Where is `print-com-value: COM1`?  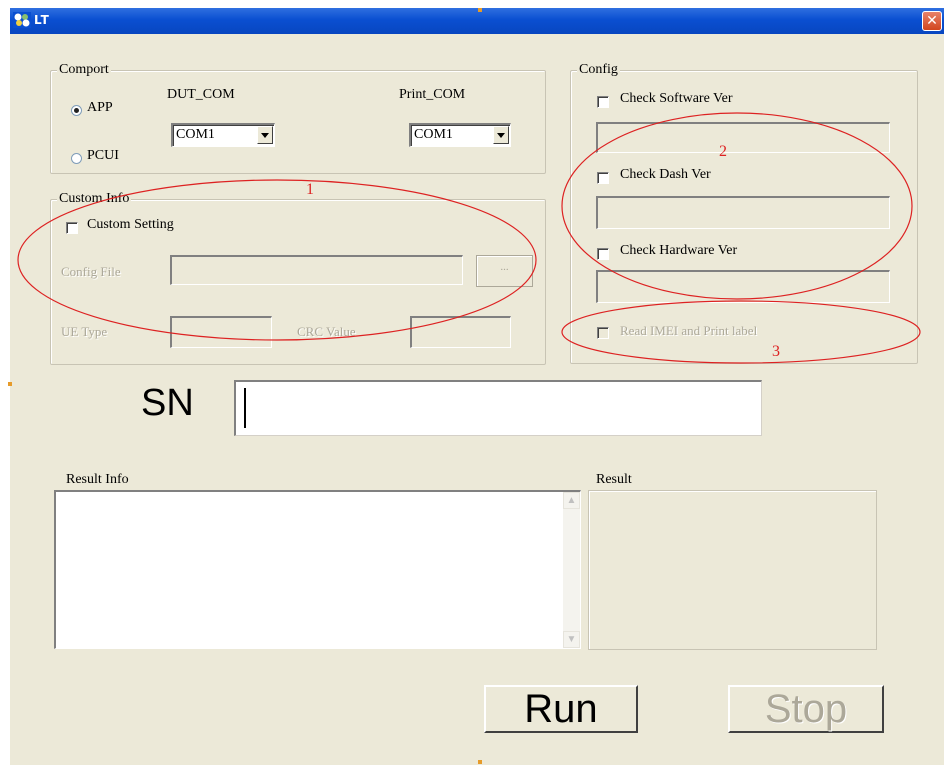 print-com-value: COM1 is located at coordinates (433, 134).